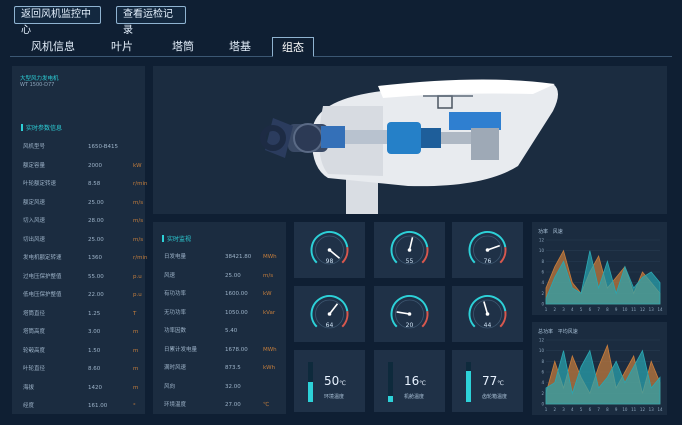 Image resolution: width=682 pixels, height=425 pixels. I want to click on monitor-unit: kWh, so click(269, 368).